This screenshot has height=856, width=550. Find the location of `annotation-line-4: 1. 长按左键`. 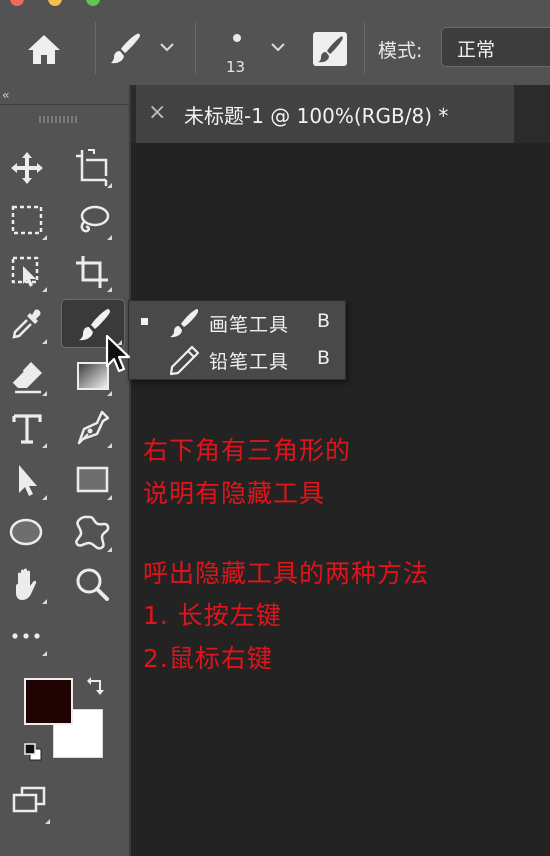

annotation-line-4: 1. 长按左键 is located at coordinates (212, 615).